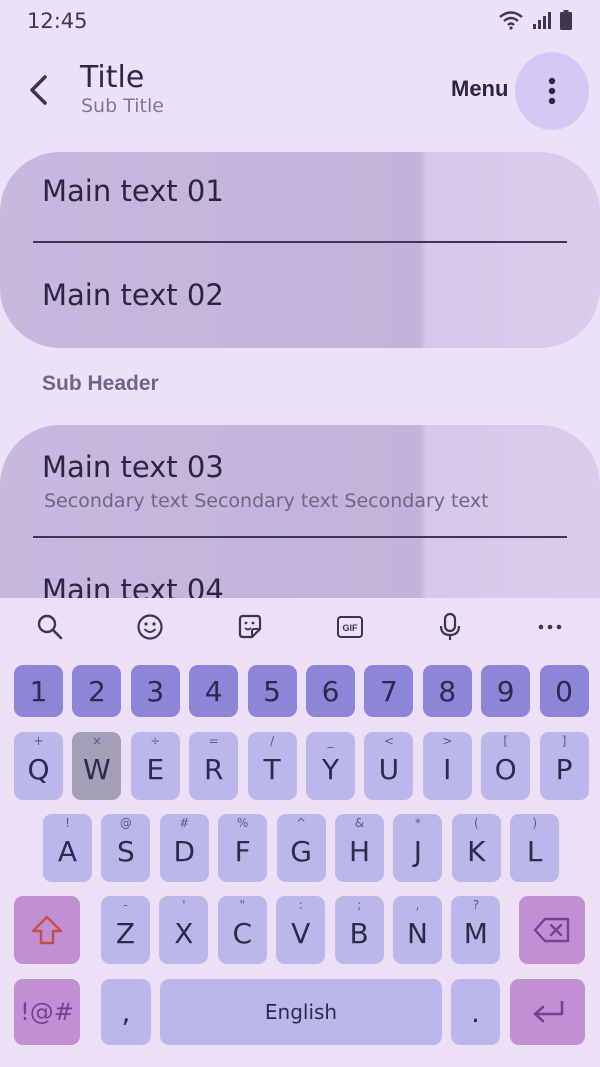  I want to click on back-button, so click(38, 90).